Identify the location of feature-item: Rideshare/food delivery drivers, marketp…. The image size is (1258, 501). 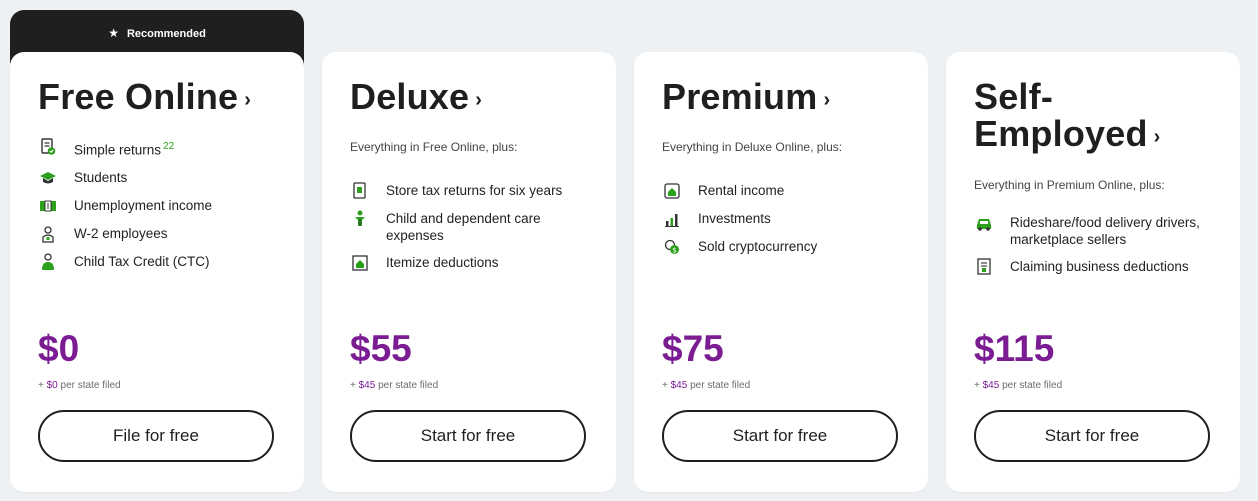
(1099, 231).